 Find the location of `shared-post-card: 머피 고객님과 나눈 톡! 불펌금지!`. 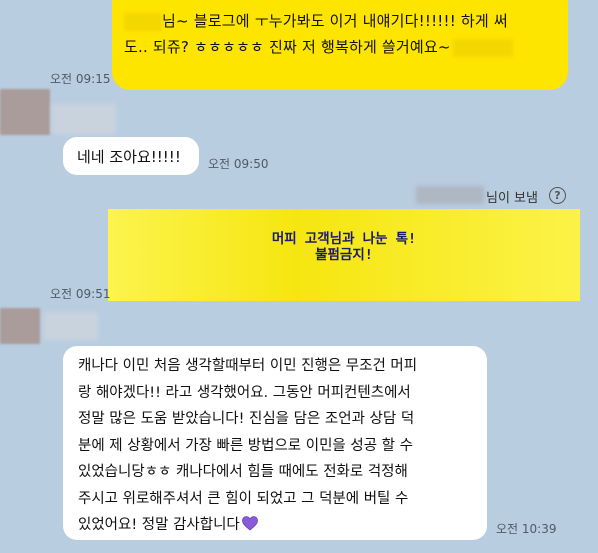

shared-post-card: 머피 고객님과 나눈 톡! 불펌금지! is located at coordinates (344, 255).